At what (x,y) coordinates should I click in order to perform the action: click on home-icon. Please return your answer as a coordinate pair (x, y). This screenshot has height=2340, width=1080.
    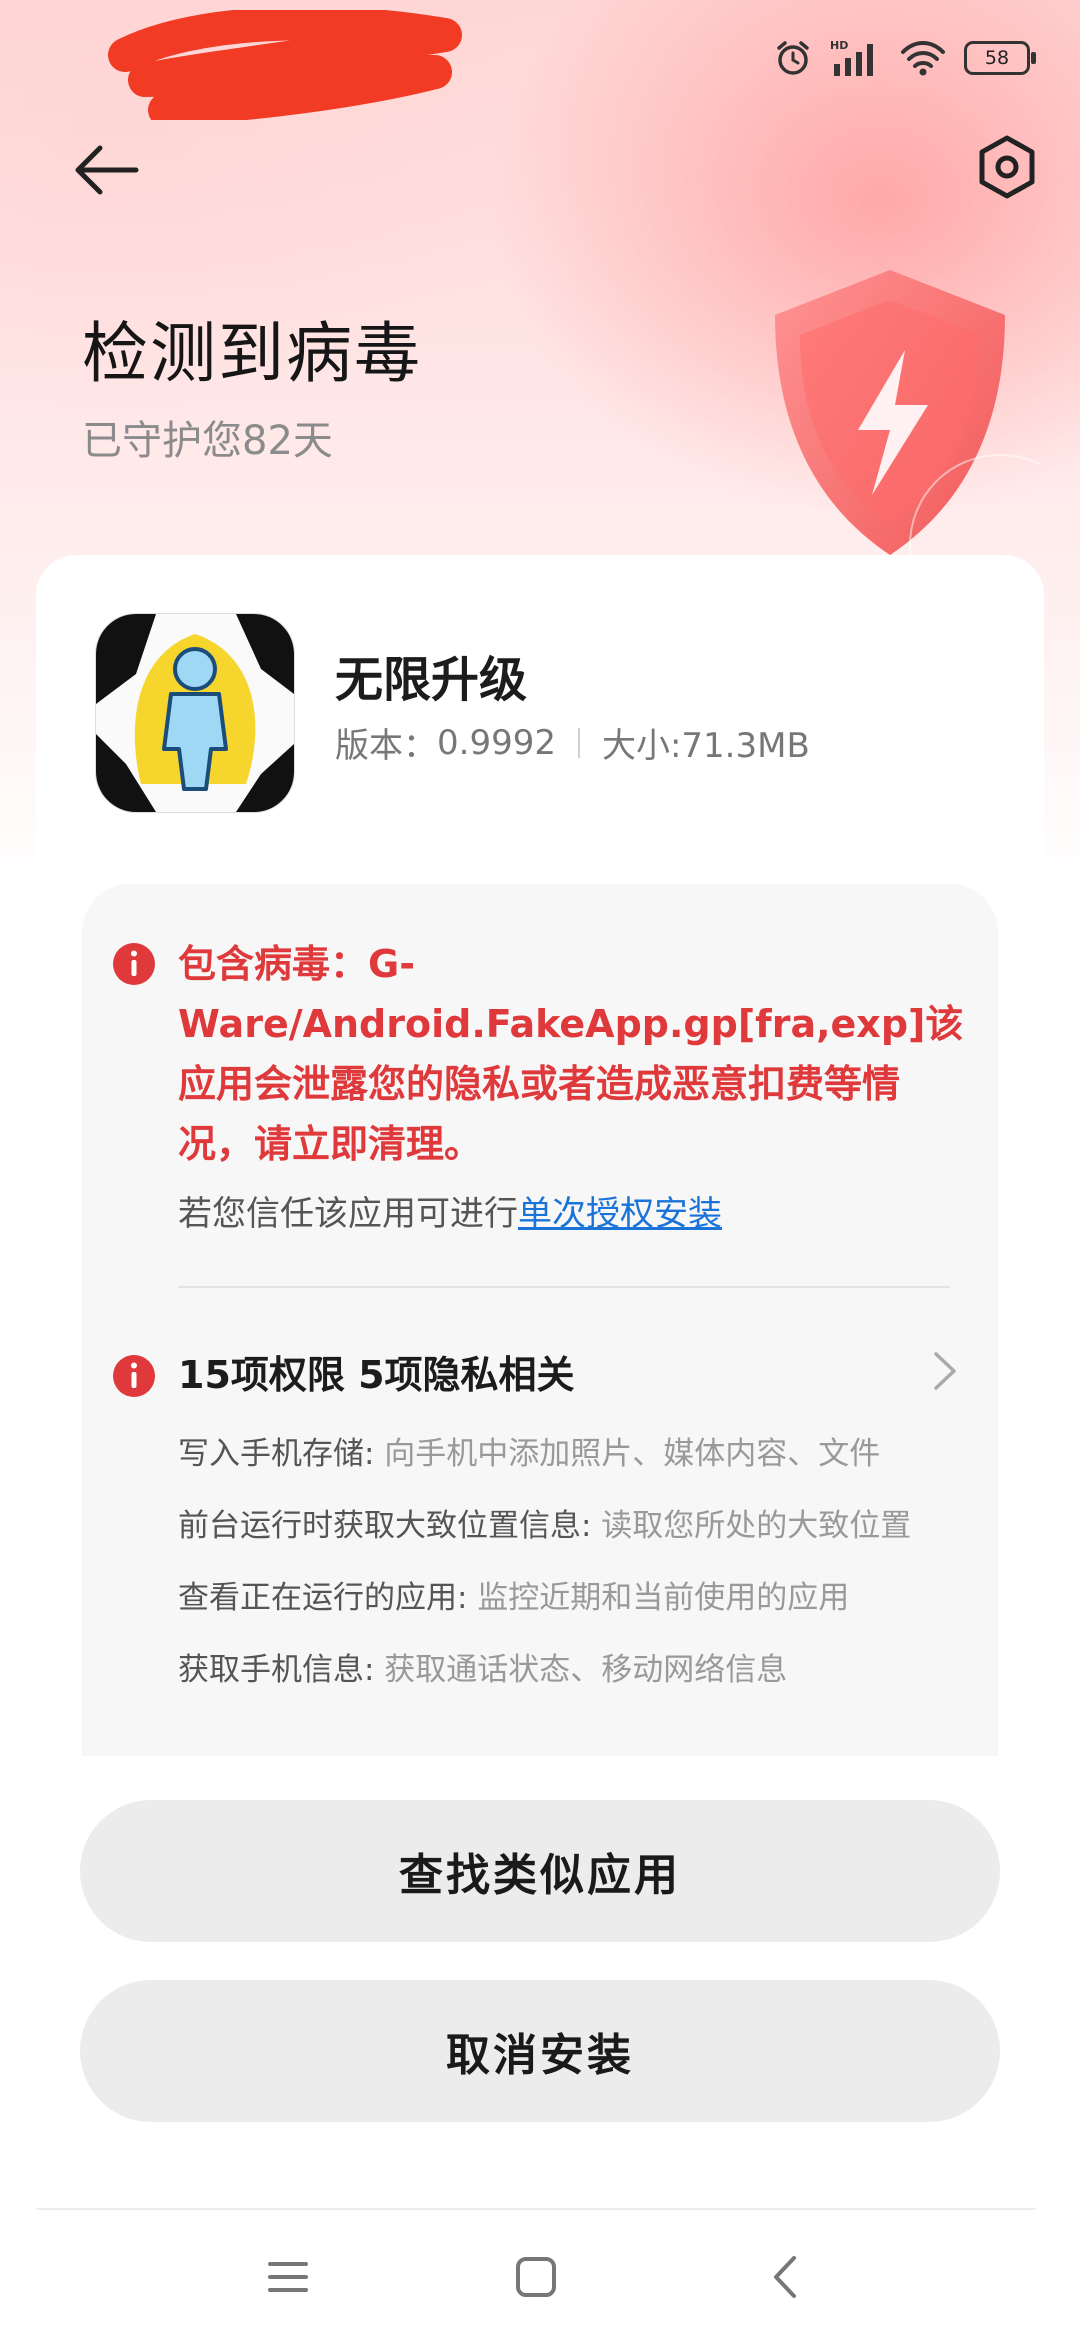
    Looking at the image, I should click on (536, 2277).